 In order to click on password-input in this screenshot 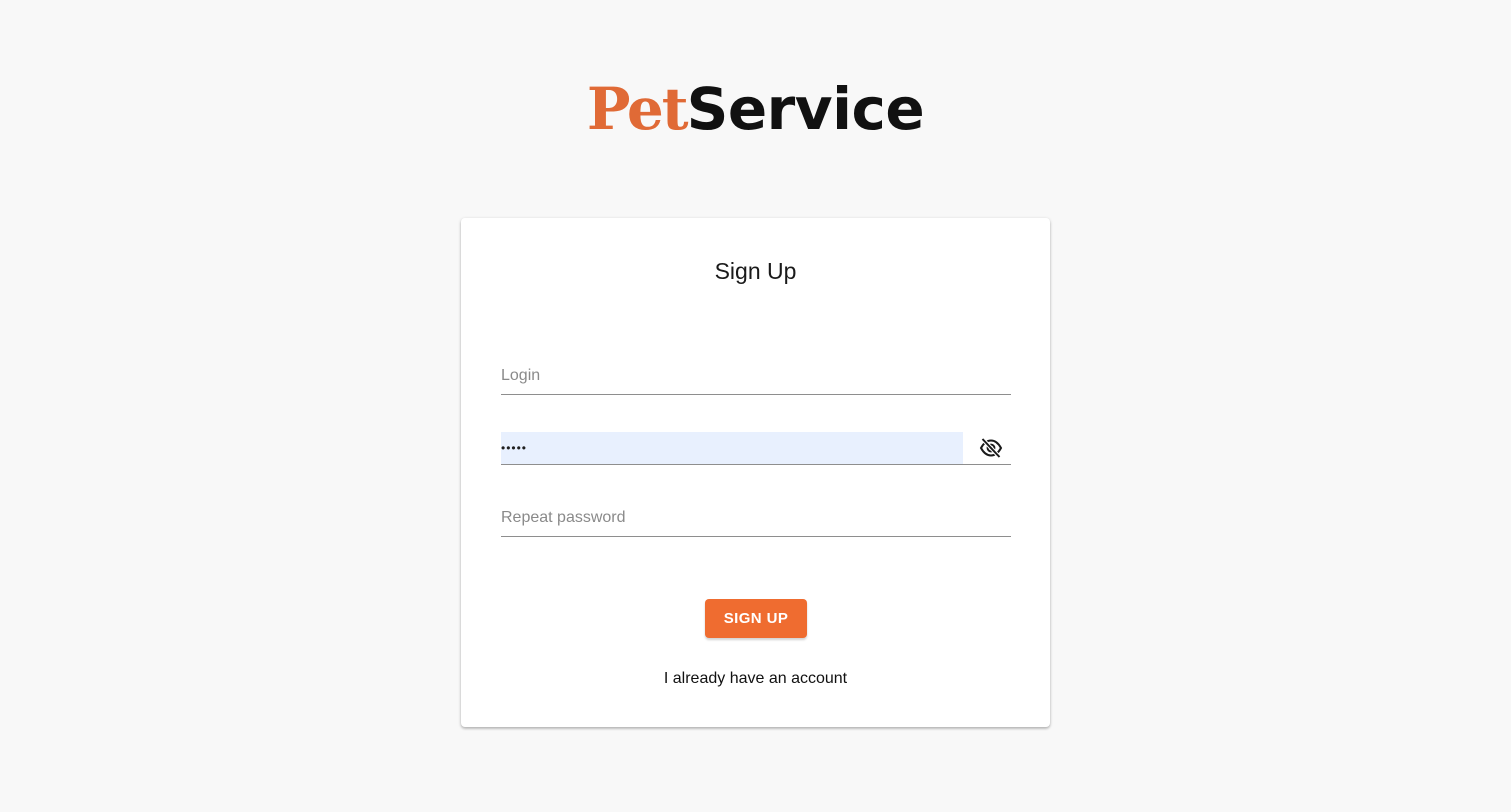, I will do `click(732, 448)`.